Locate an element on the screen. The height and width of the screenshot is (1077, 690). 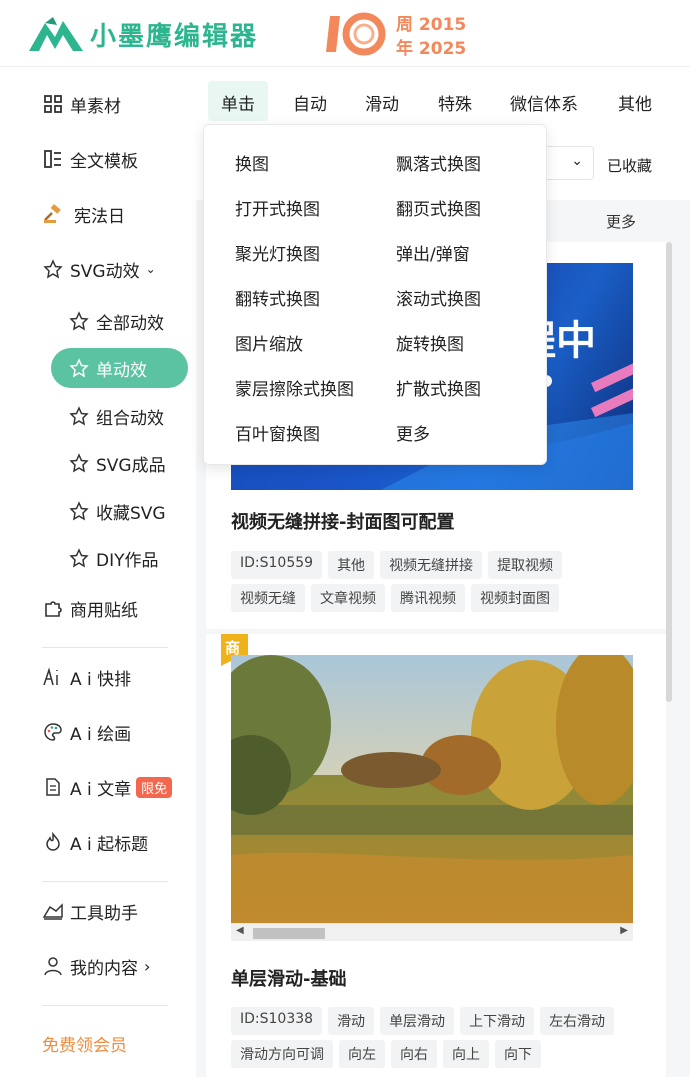
sidebar-item-label: 收藏SVG is located at coordinates (131, 513).